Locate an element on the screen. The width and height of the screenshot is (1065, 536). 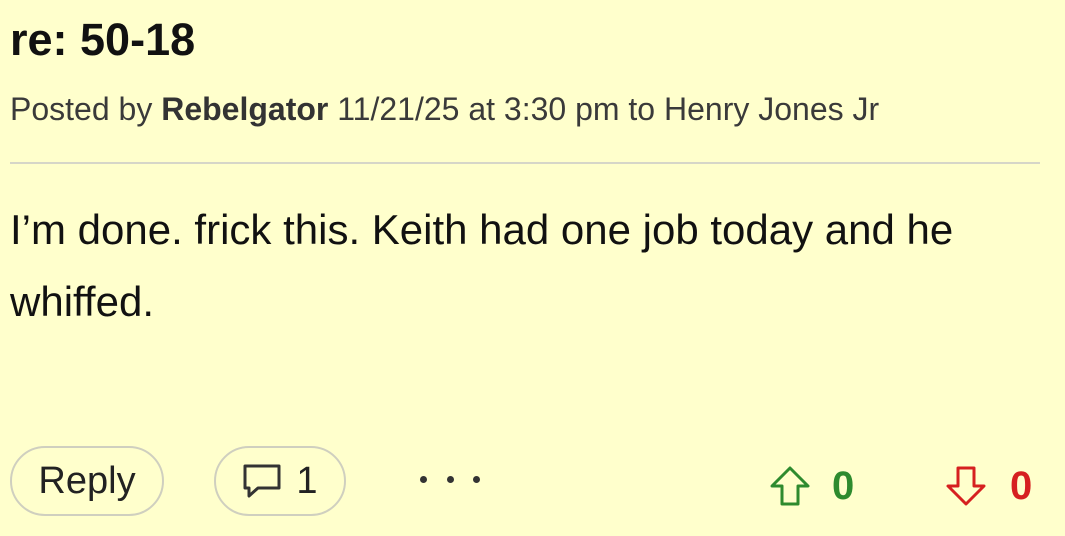
reply-button: Reply is located at coordinates (87, 481).